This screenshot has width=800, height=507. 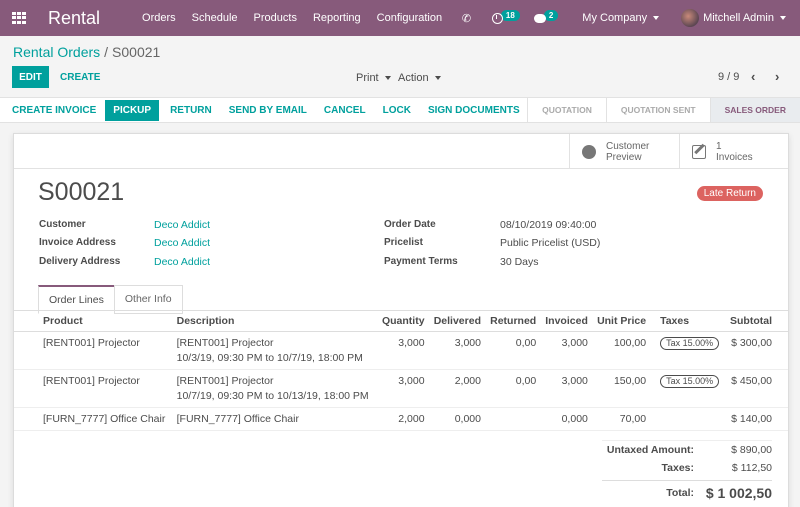 I want to click on send-by-email-button: SEND BY EMAIL, so click(x=268, y=110).